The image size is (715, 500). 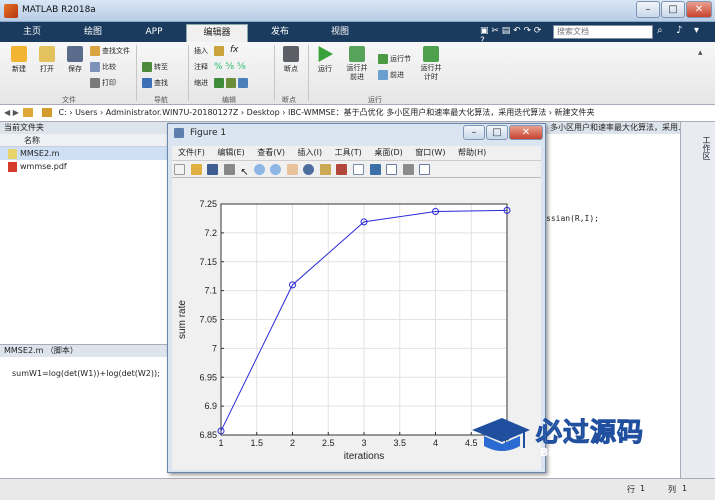 I want to click on new-button: 新建, so click(x=19, y=60).